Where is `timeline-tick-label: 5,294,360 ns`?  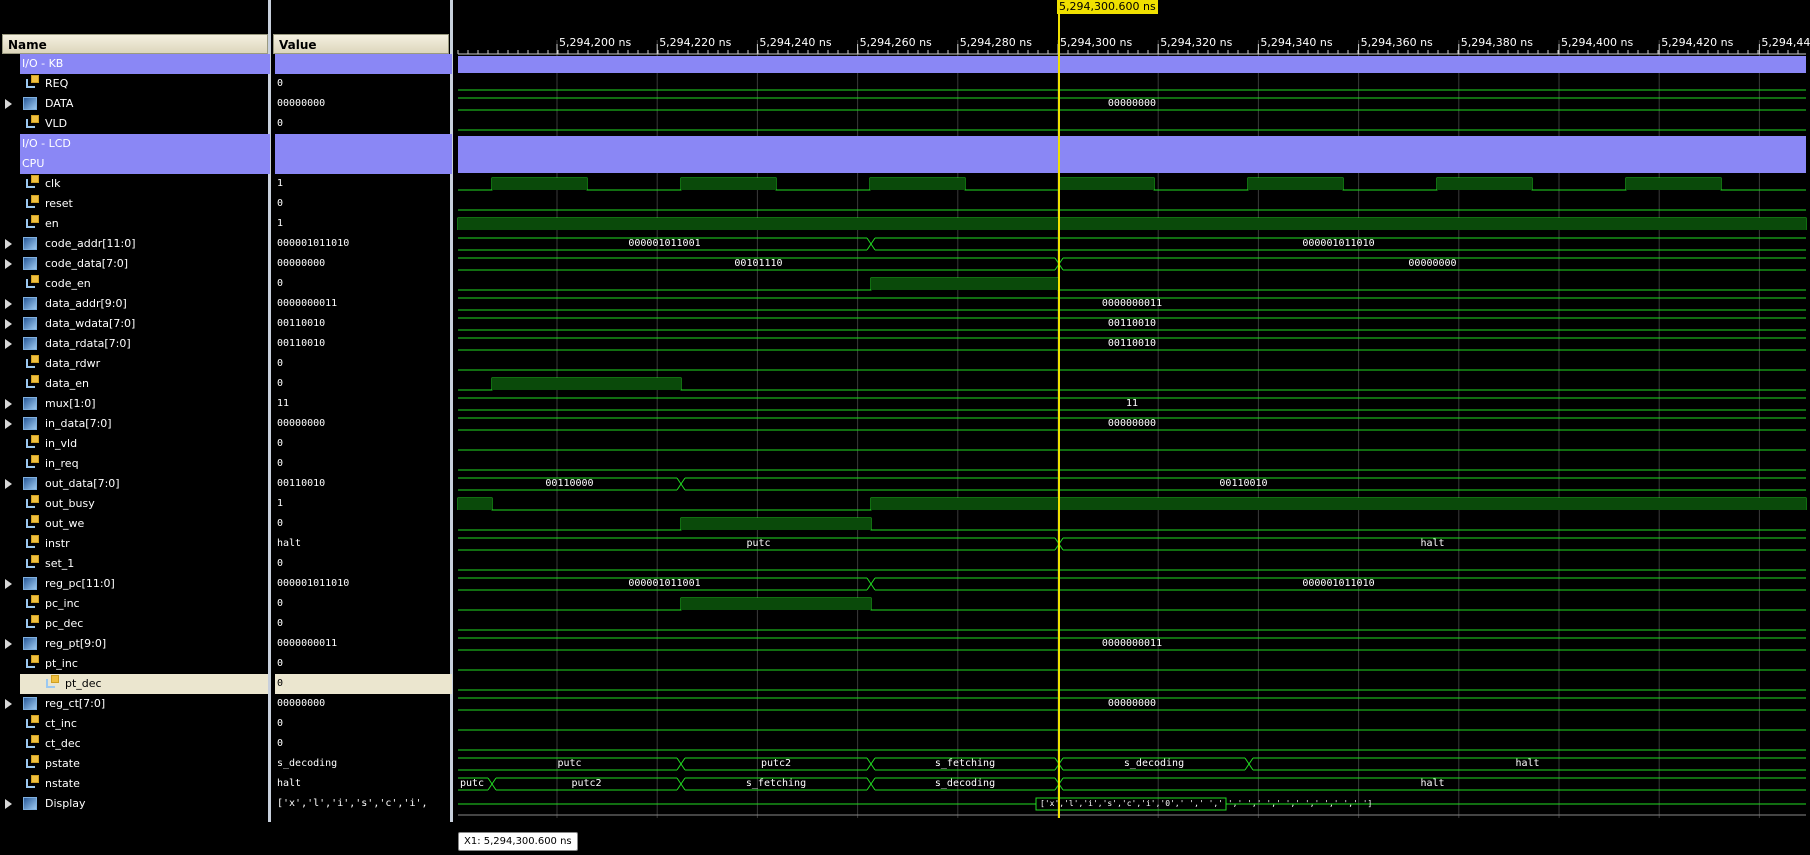 timeline-tick-label: 5,294,360 ns is located at coordinates (1396, 42).